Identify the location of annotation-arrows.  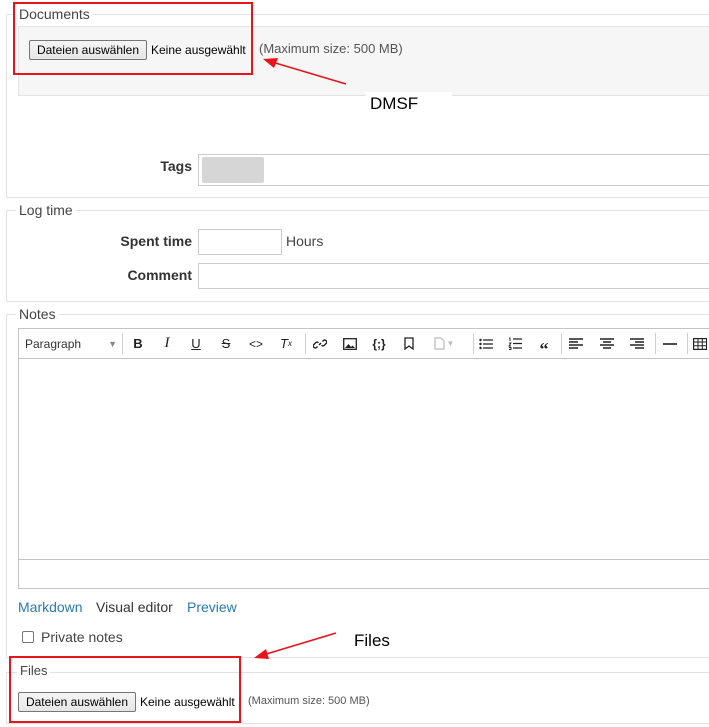
(300, 358).